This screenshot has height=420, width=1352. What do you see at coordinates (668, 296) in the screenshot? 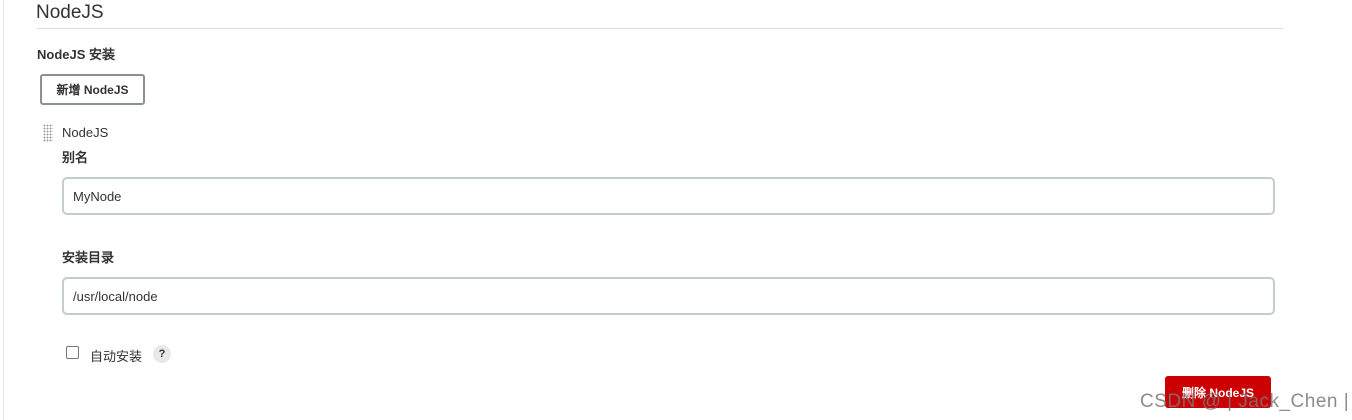
I see `install-dir-input` at bounding box center [668, 296].